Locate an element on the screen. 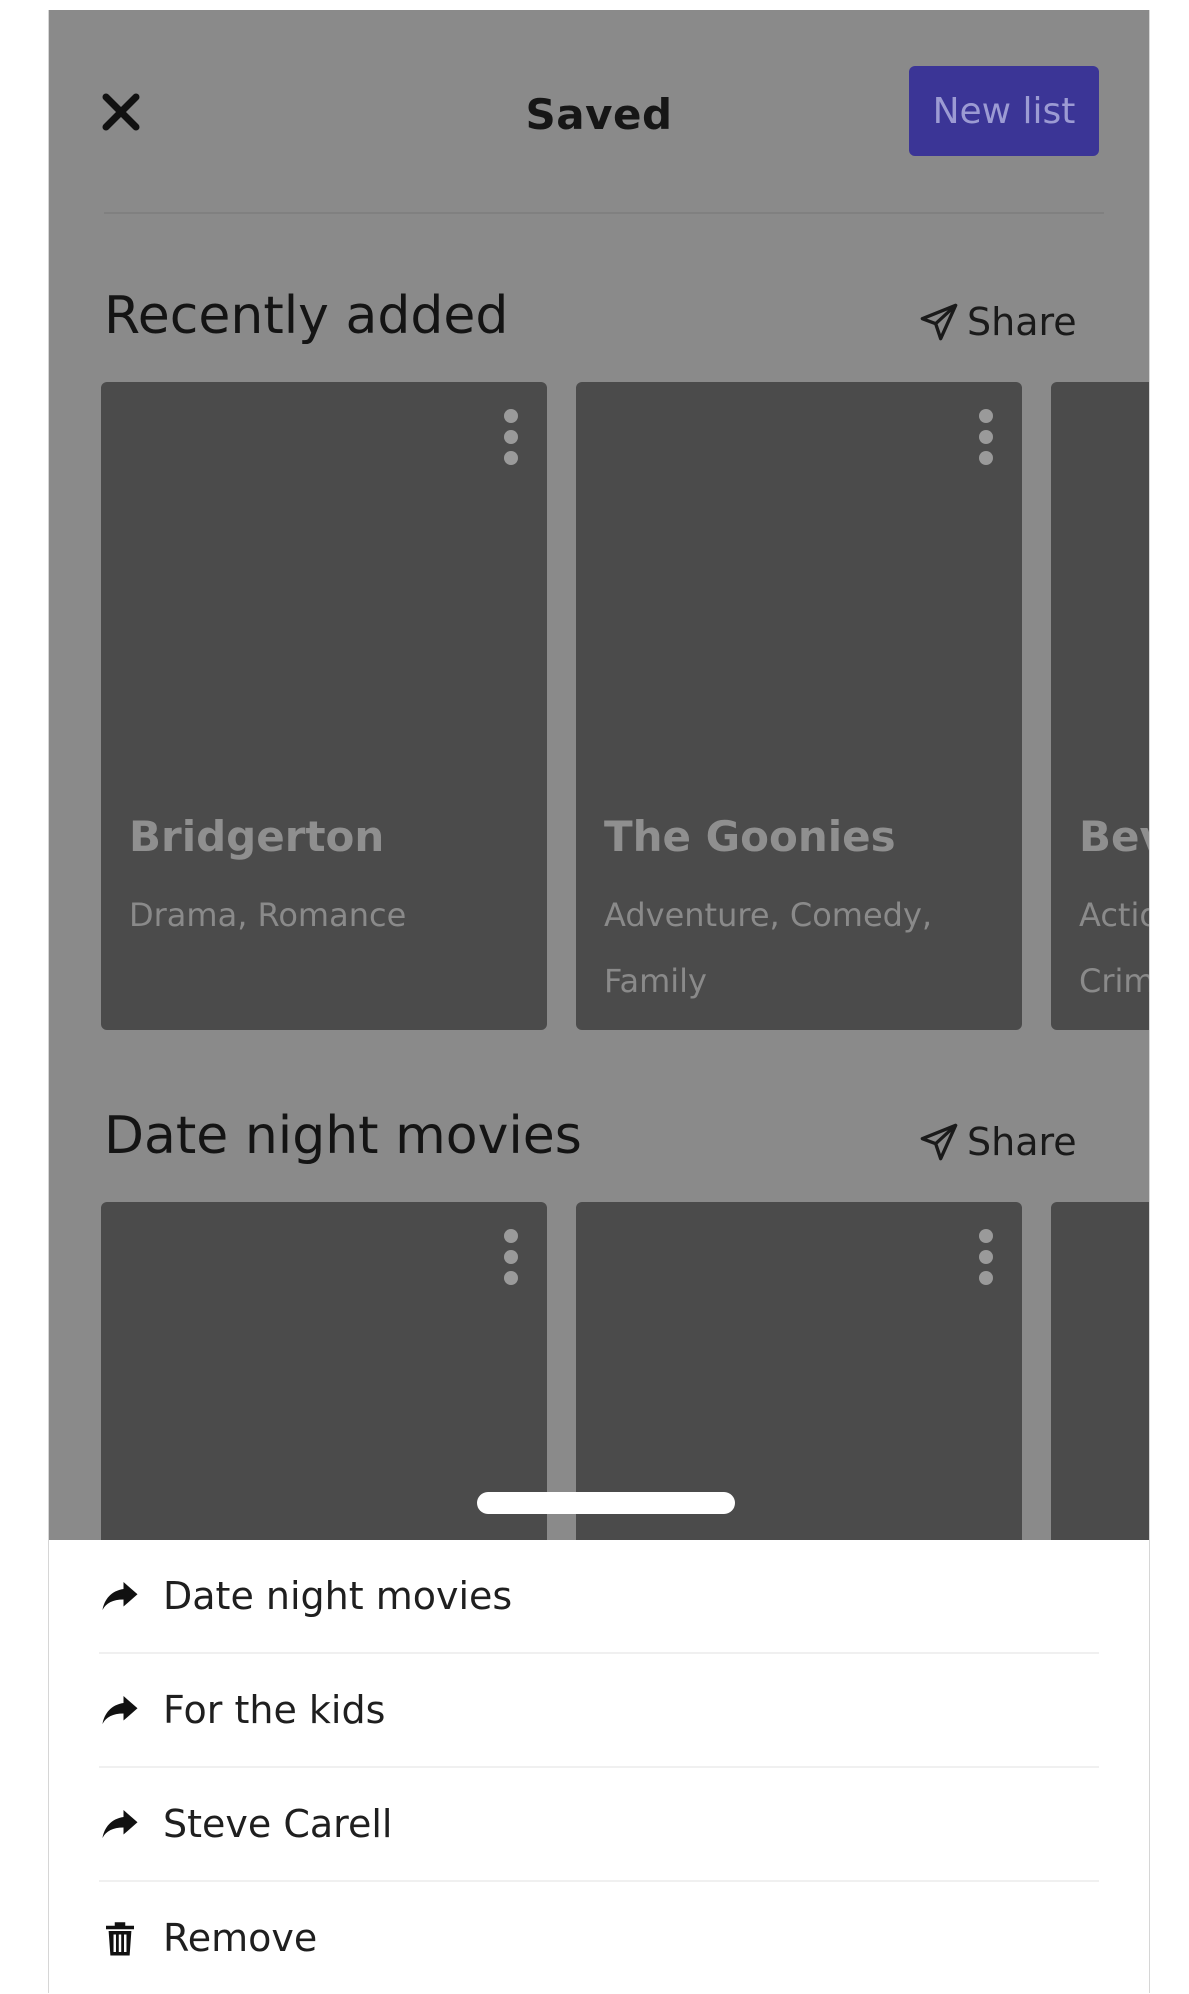 This screenshot has width=1189, height=1994. share-button-recently-added: Share is located at coordinates (998, 322).